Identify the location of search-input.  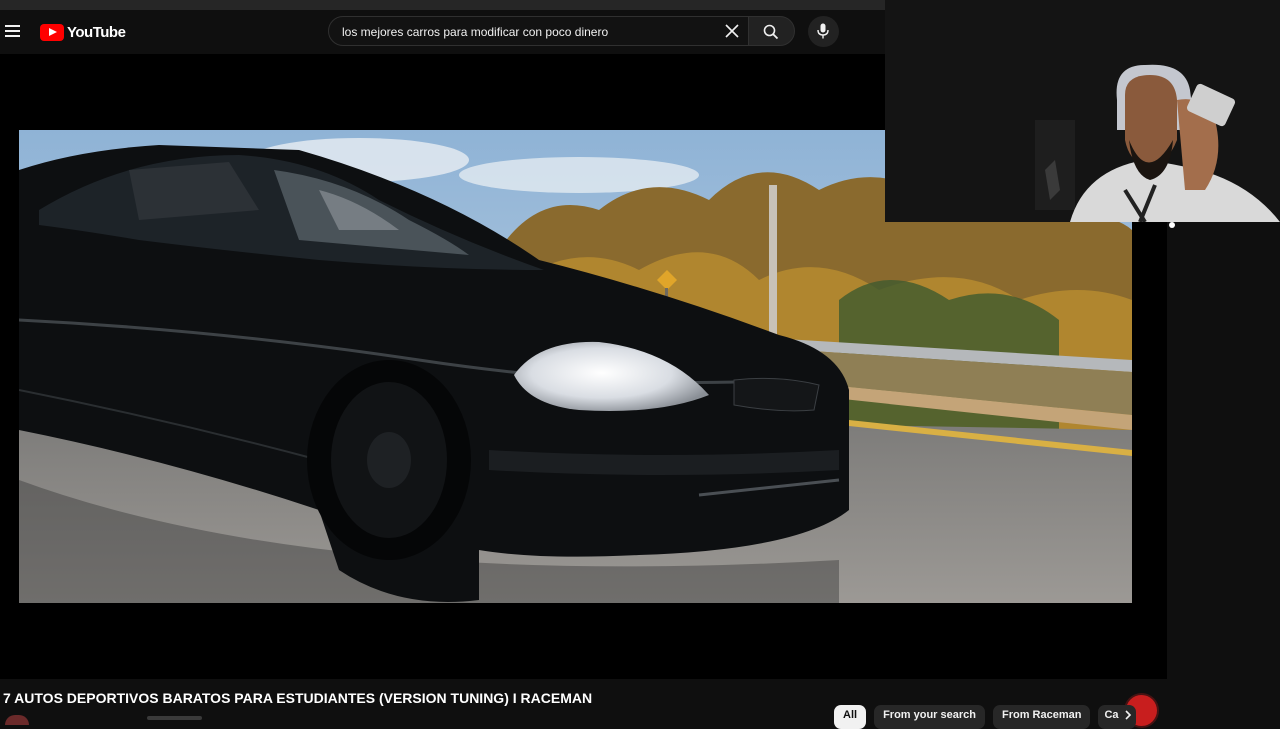
(527, 32).